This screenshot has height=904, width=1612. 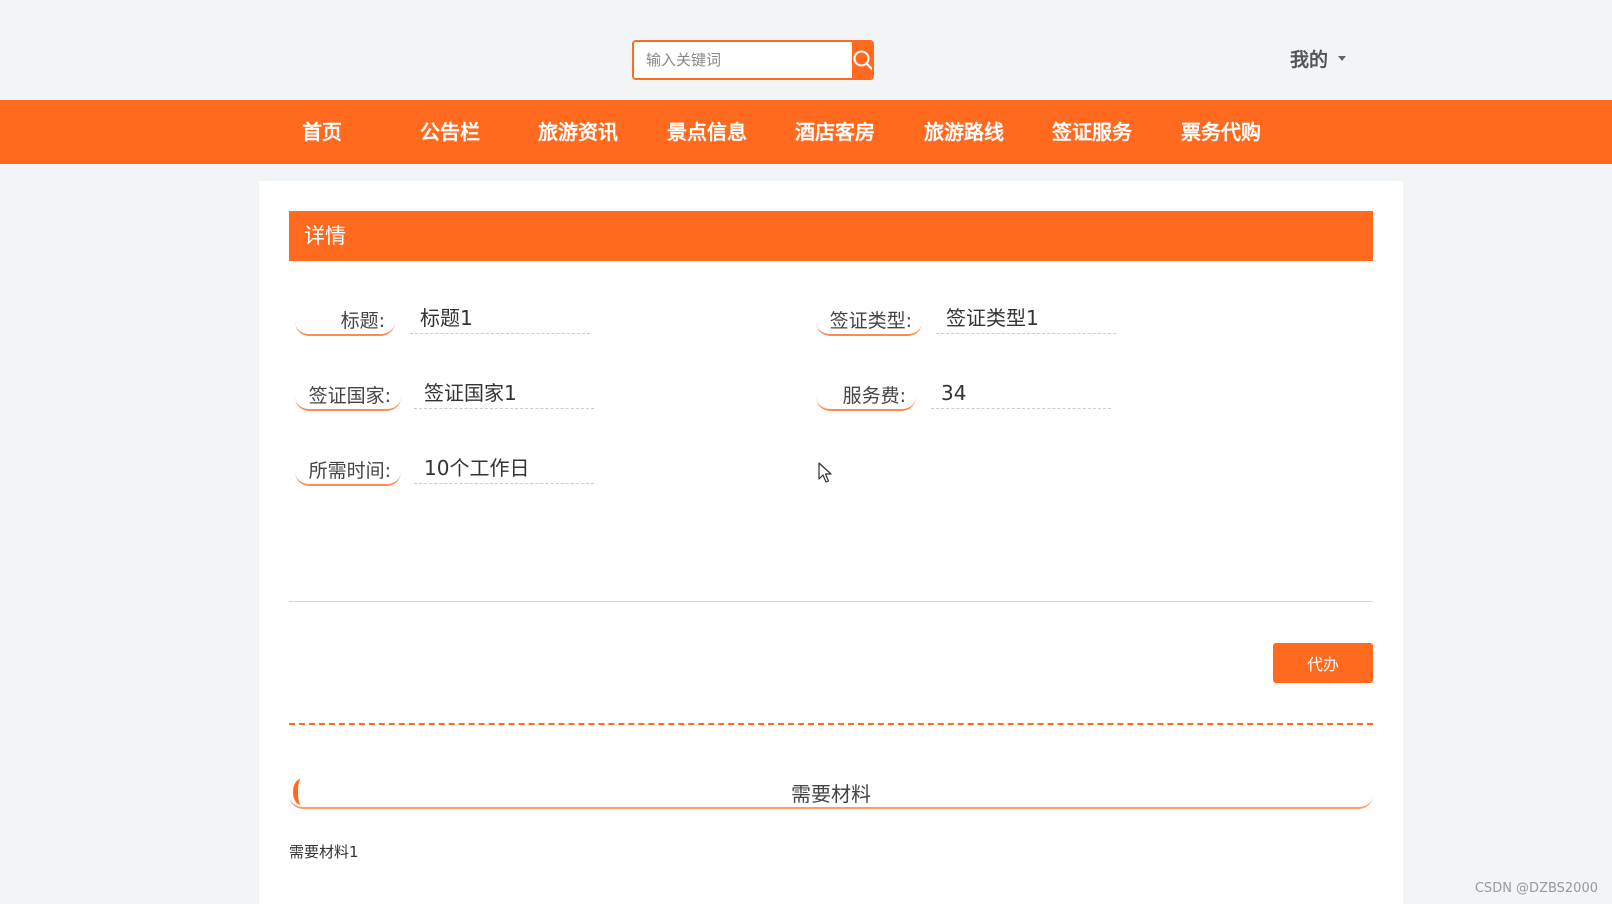 I want to click on search-button, so click(x=862, y=60).